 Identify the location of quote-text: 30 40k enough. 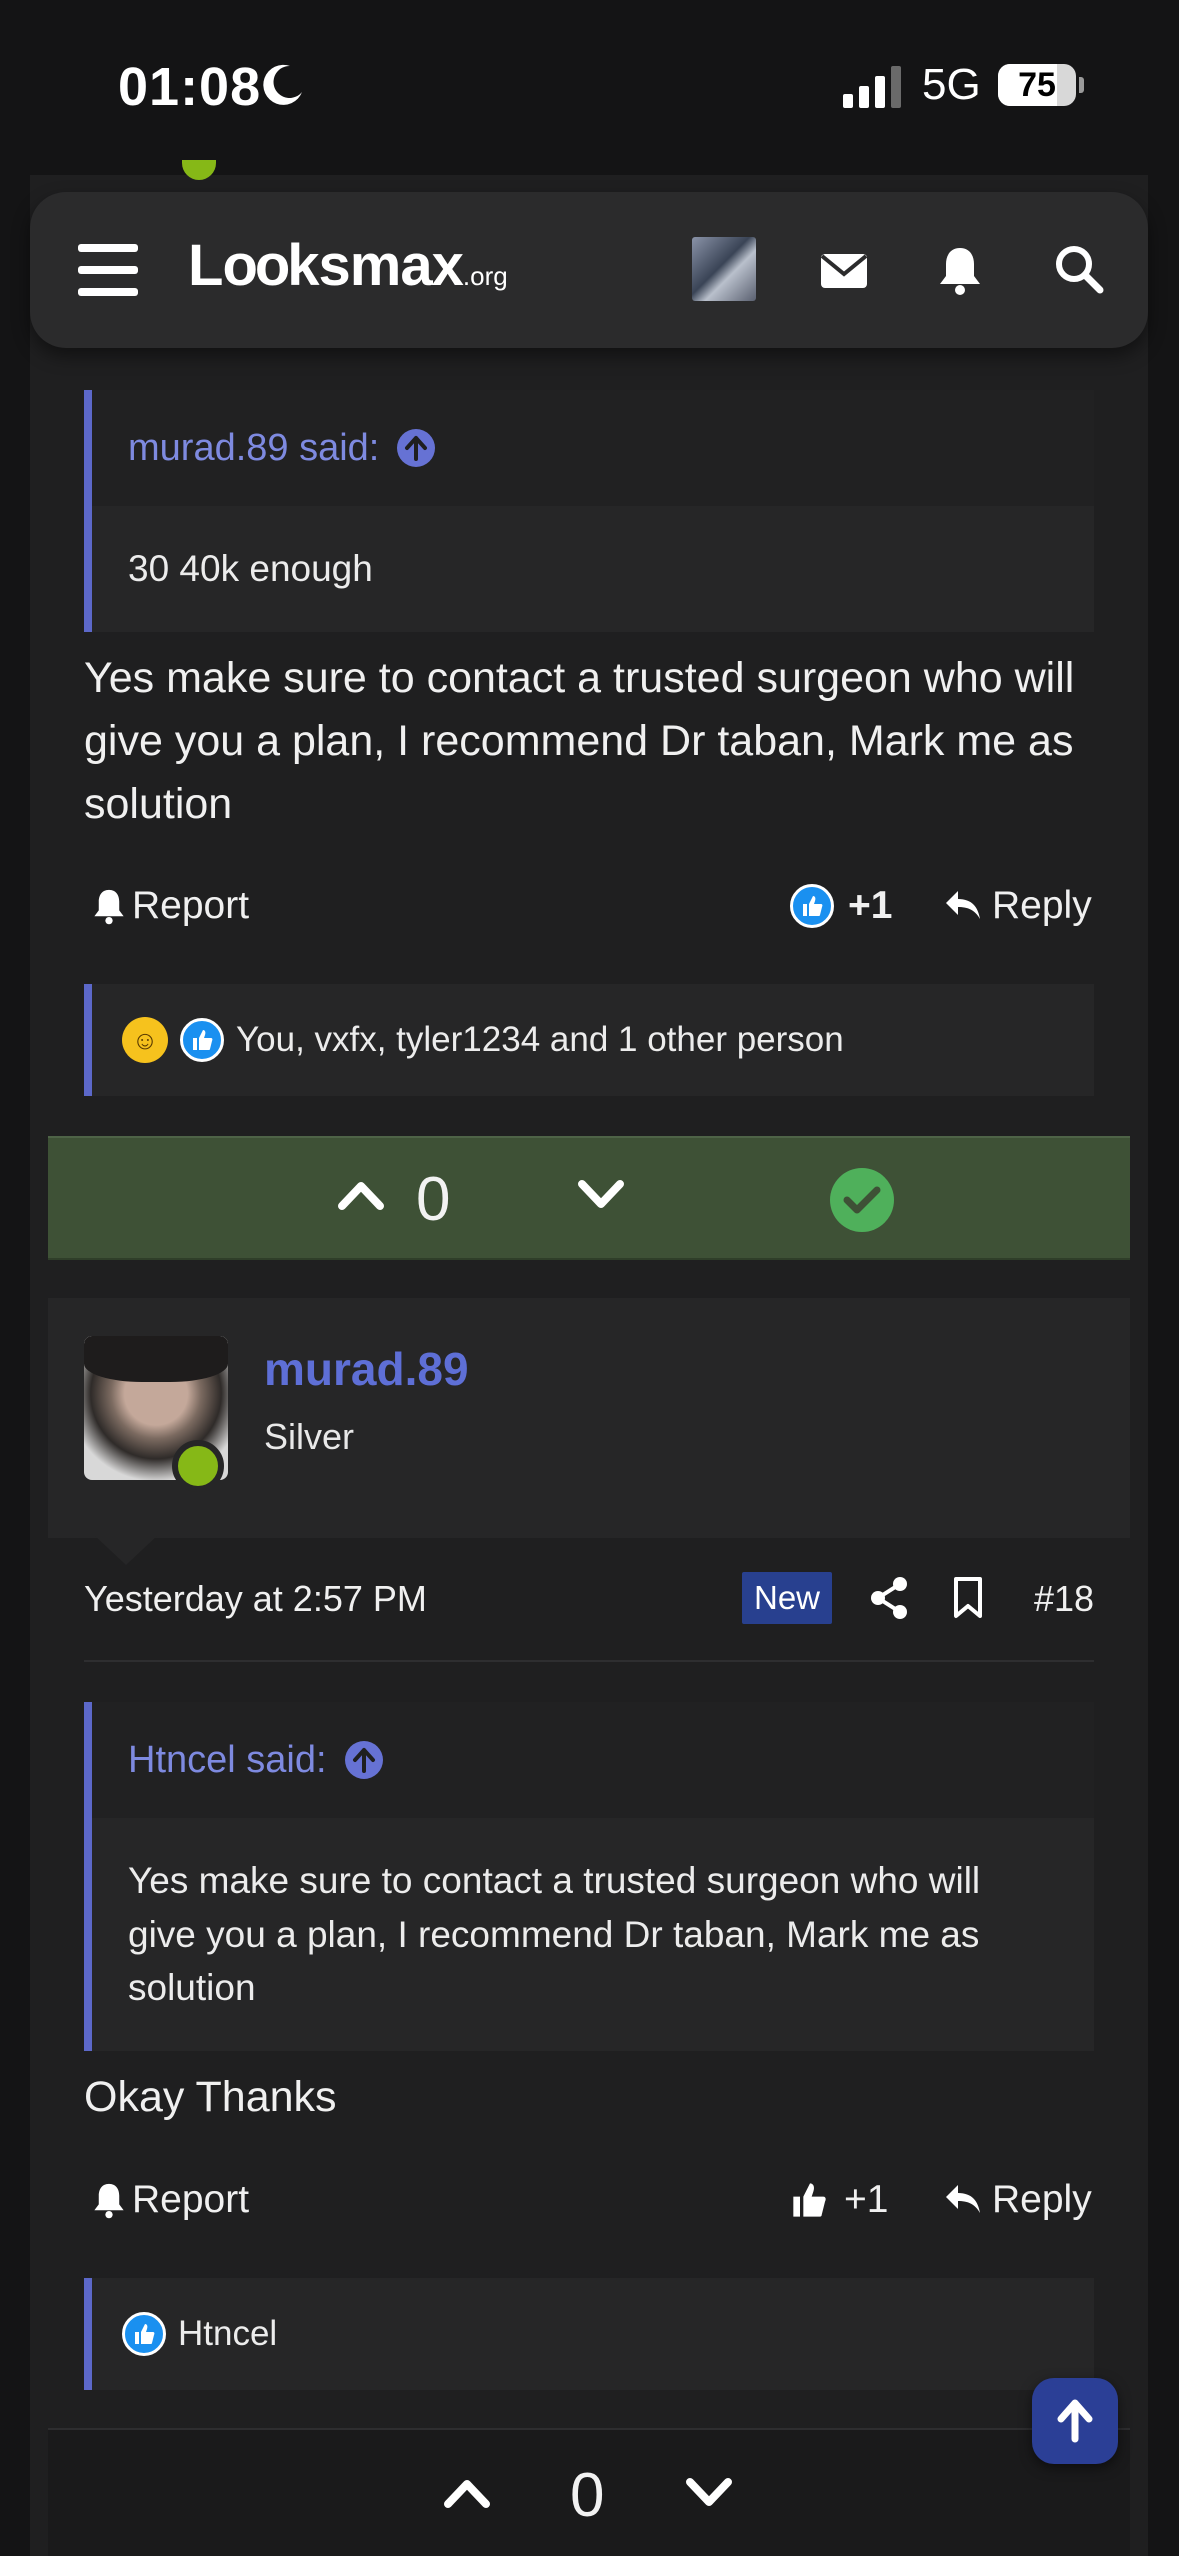
(250, 568).